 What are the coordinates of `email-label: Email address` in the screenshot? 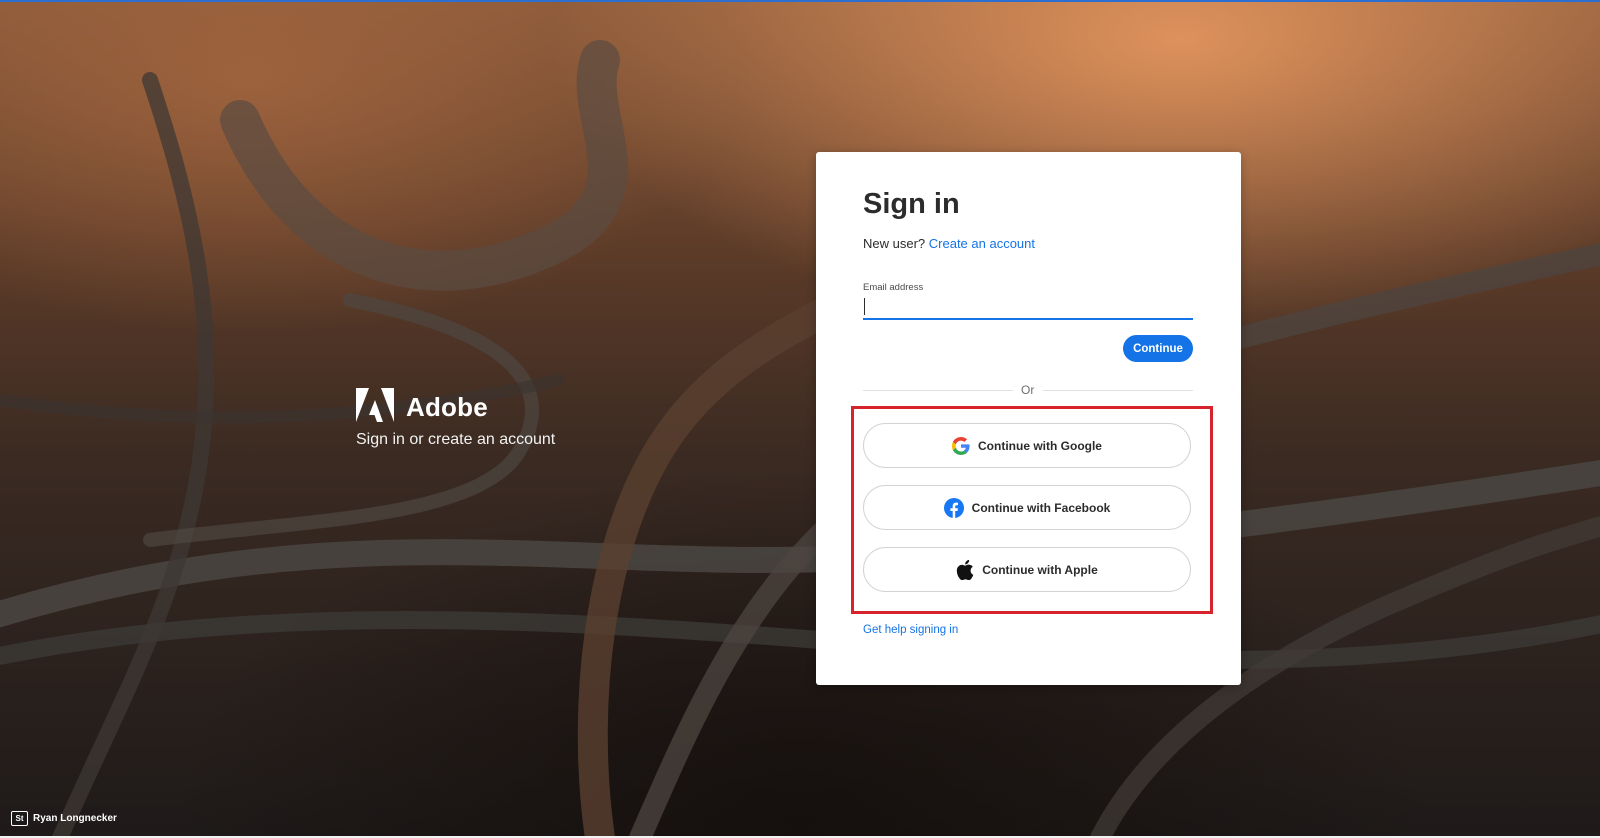 It's located at (893, 287).